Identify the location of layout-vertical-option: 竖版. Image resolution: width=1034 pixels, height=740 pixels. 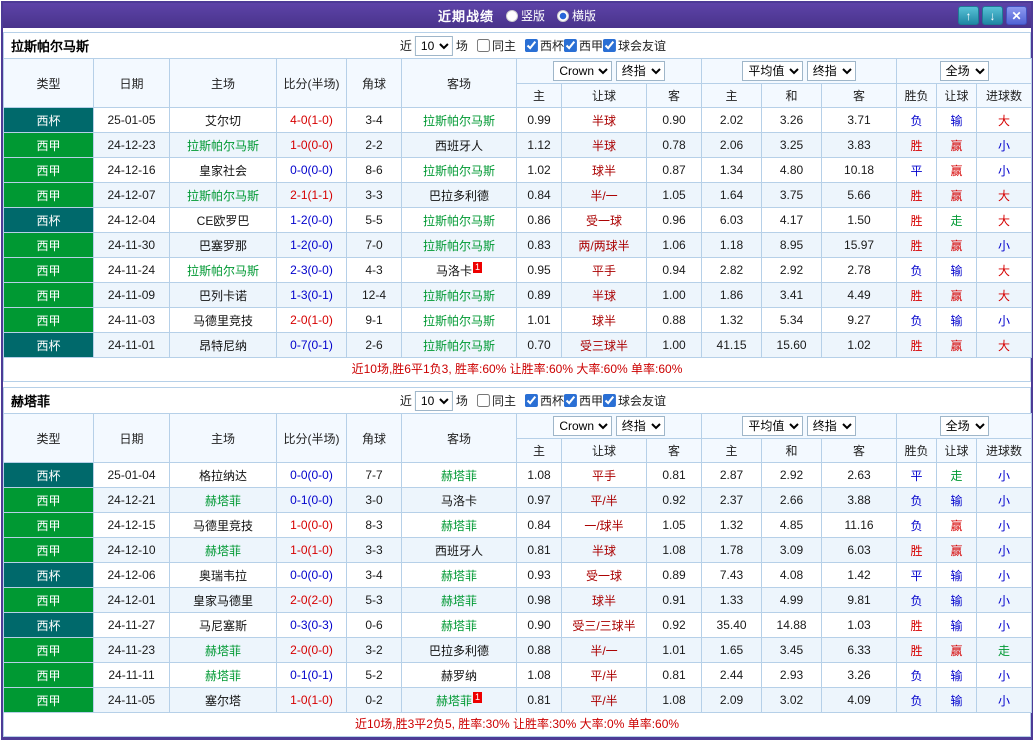
(525, 15).